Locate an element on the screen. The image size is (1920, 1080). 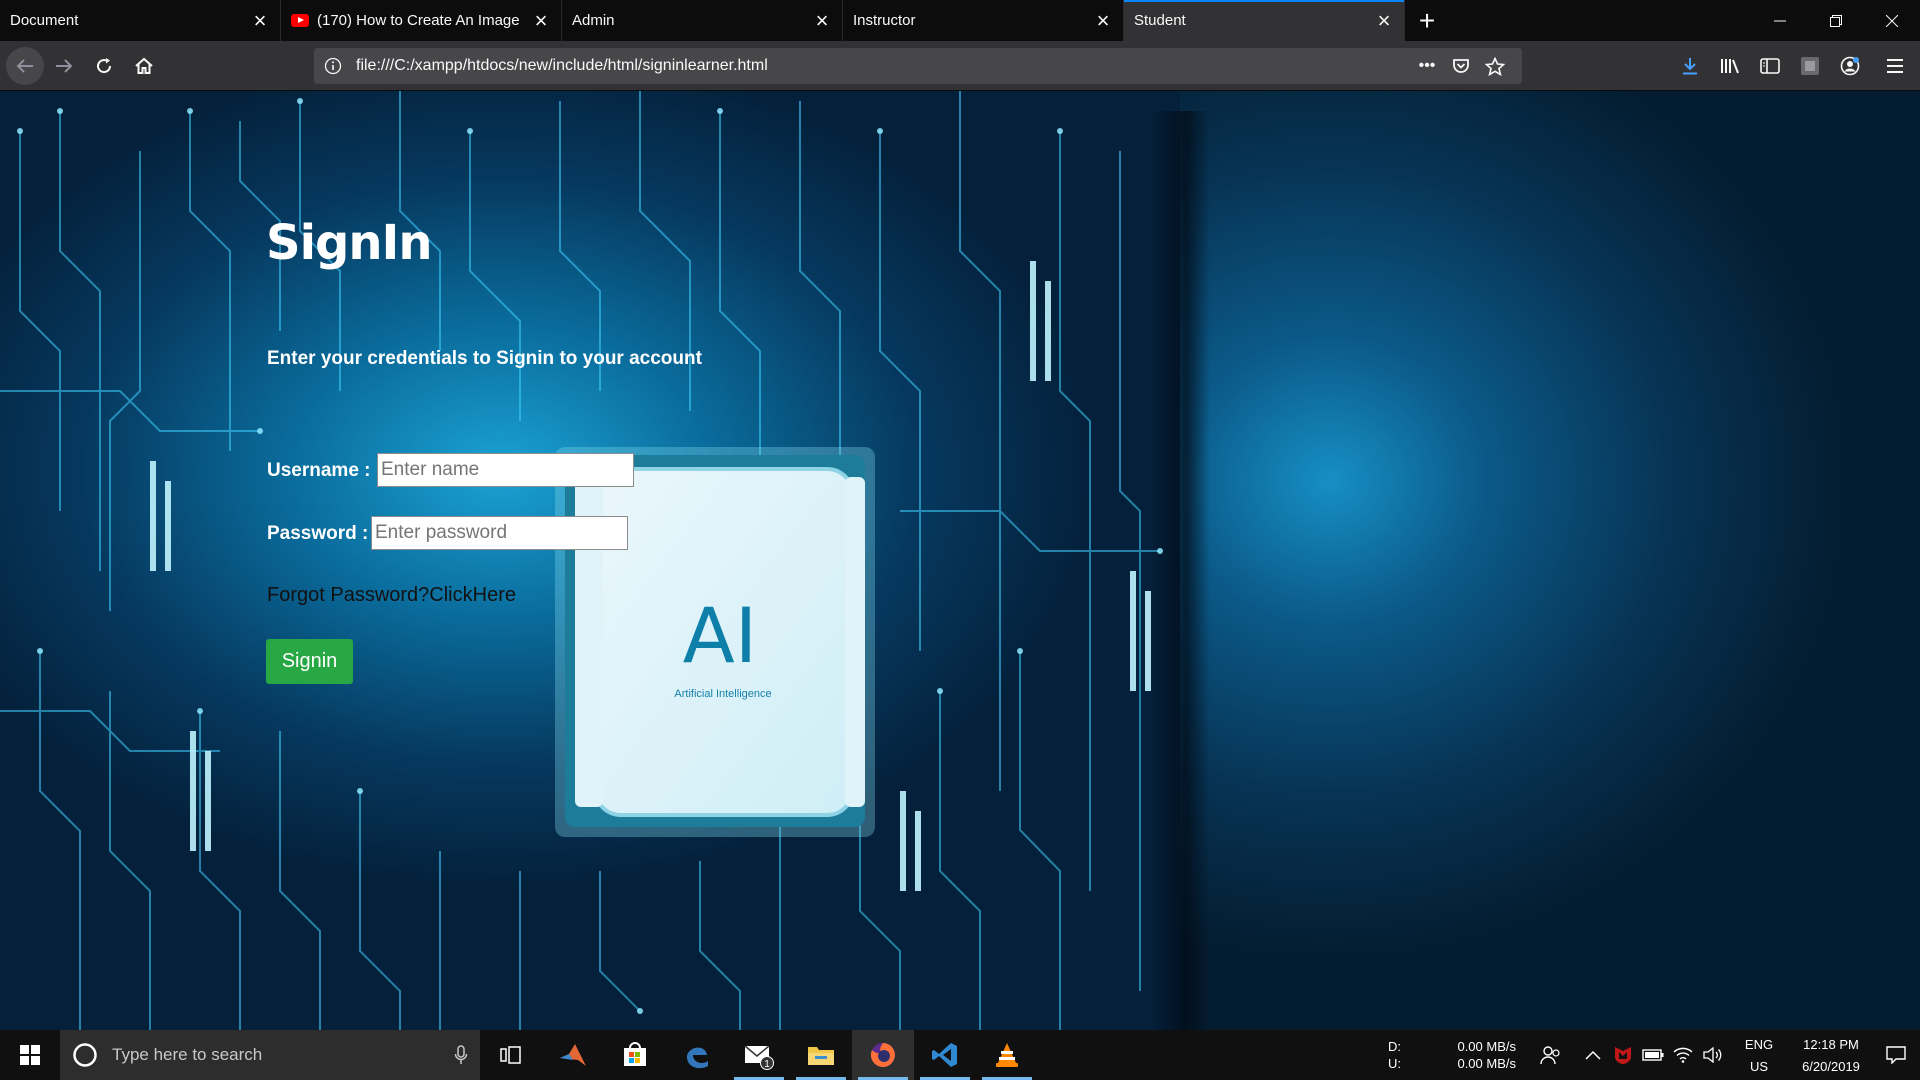
username-label: Username : is located at coordinates (319, 470).